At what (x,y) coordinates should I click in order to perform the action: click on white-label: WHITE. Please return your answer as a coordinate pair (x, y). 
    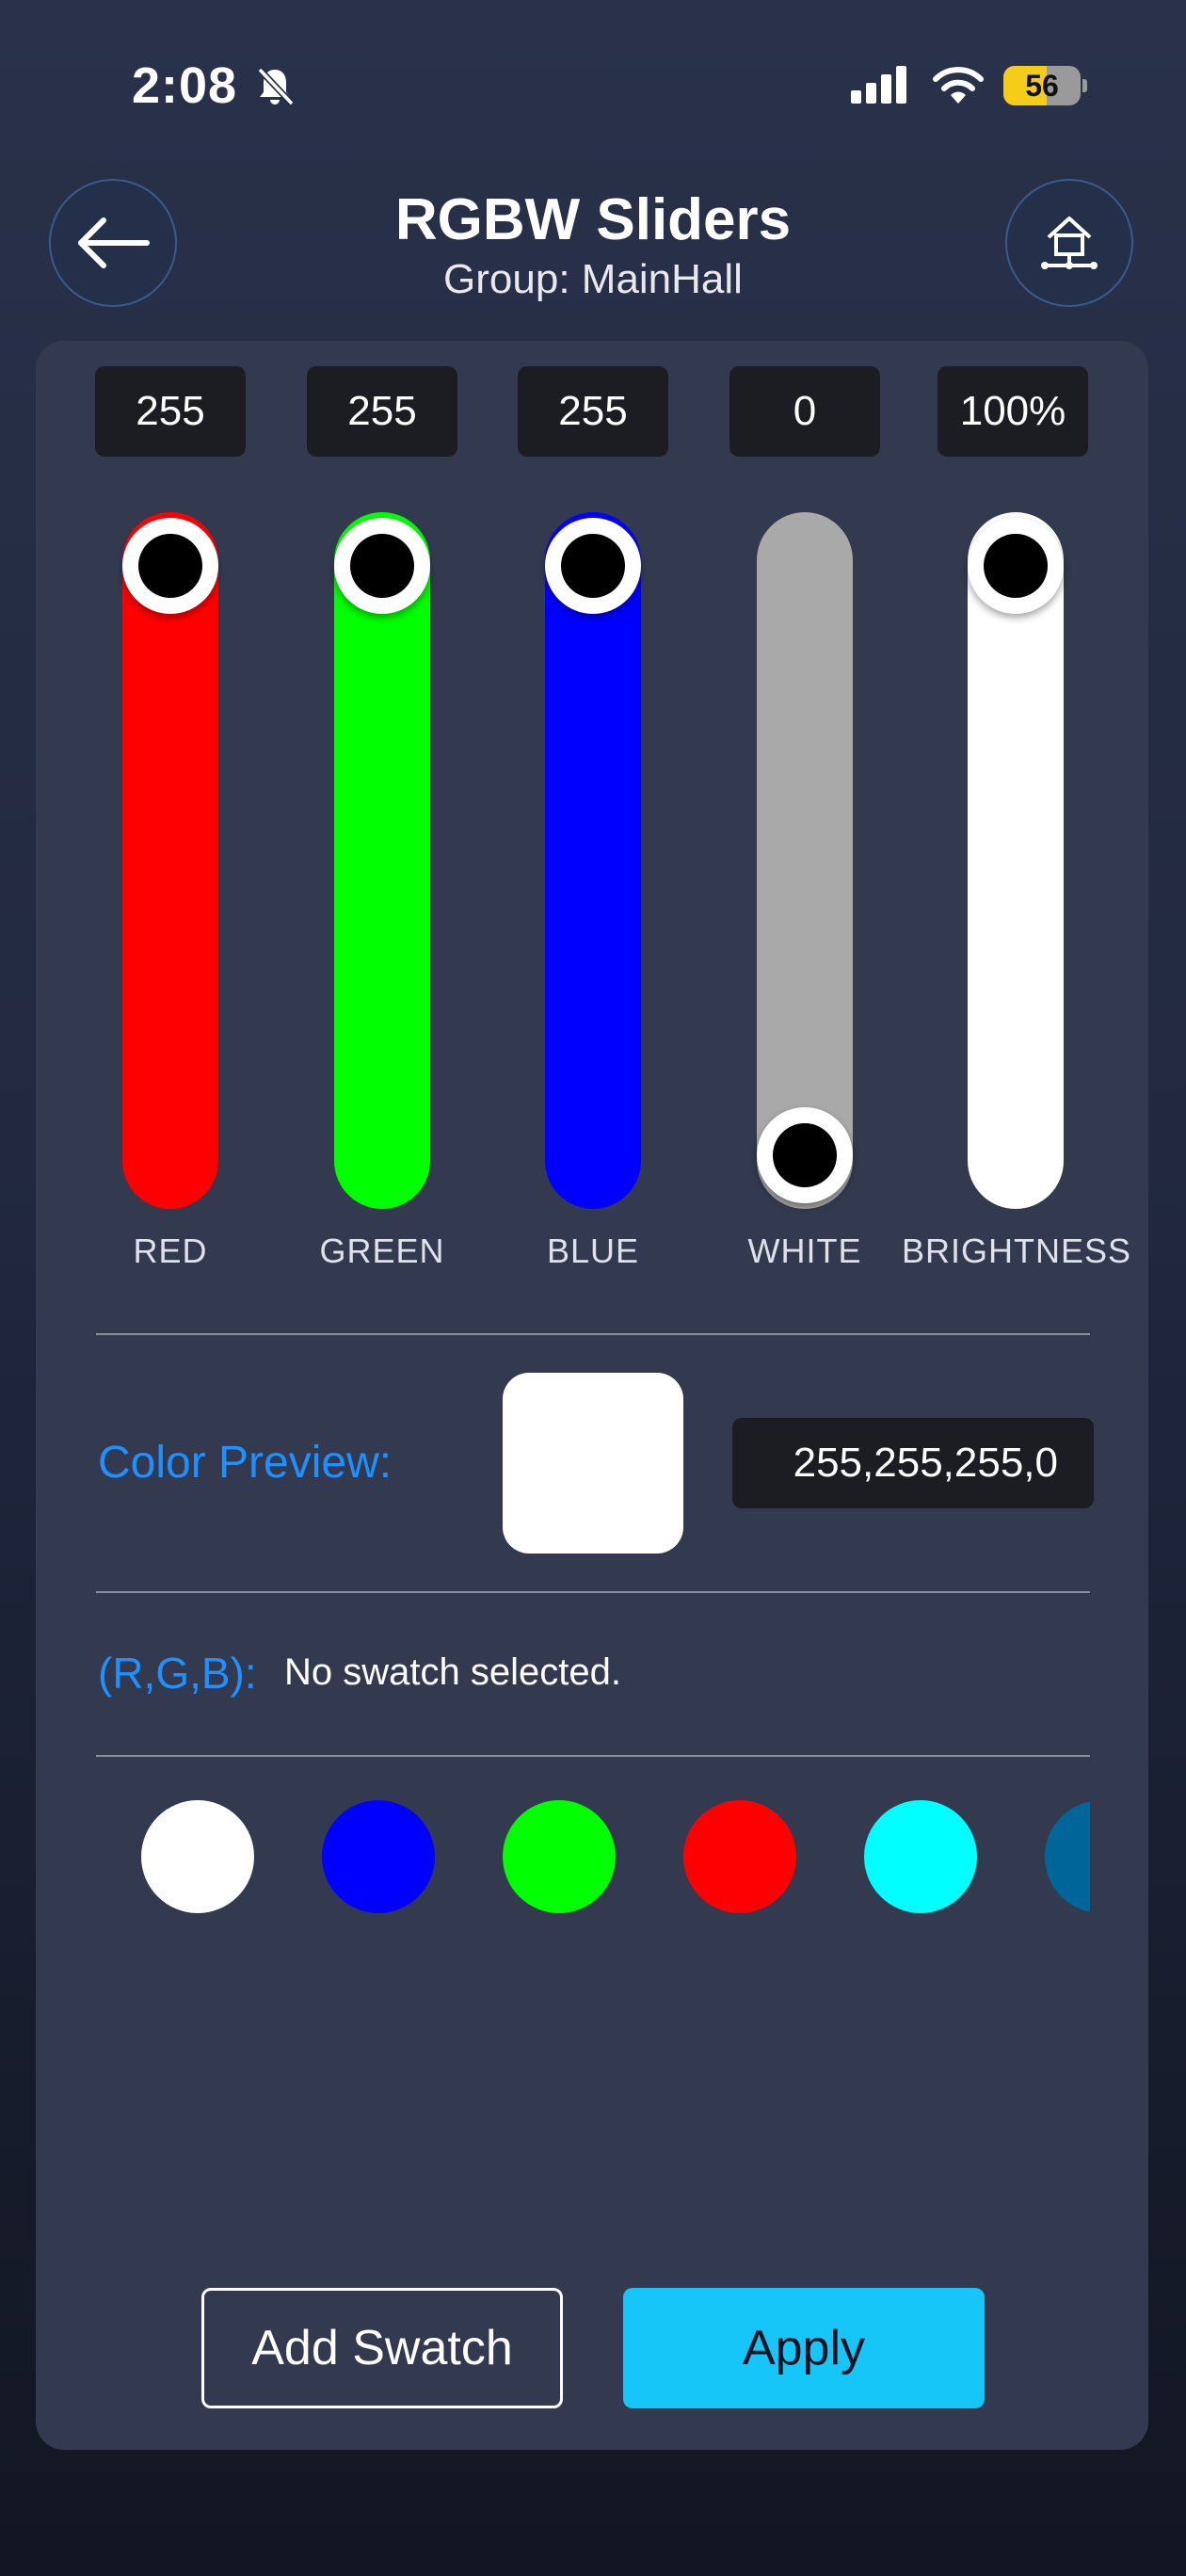
    Looking at the image, I should click on (804, 1251).